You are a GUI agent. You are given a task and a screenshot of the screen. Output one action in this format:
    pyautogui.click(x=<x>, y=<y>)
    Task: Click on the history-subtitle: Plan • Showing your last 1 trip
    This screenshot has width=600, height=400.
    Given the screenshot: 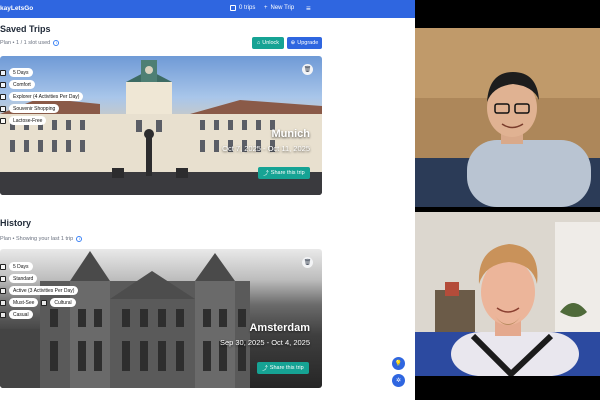 What is the action you would take?
    pyautogui.click(x=37, y=239)
    